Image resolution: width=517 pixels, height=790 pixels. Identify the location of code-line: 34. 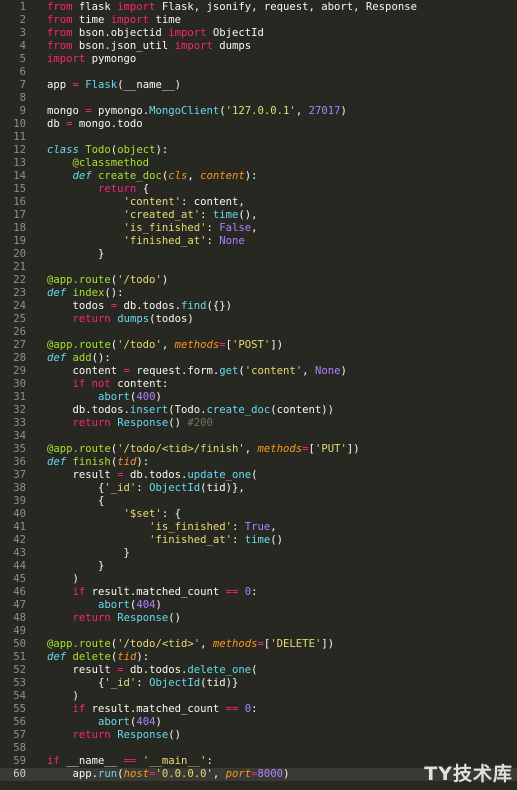
(258, 436).